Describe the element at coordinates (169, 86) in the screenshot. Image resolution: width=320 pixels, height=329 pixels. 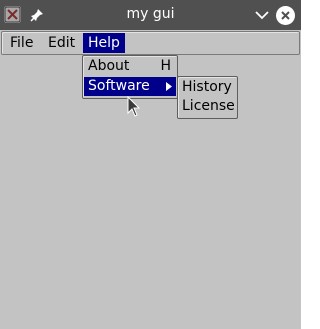
I see `submenu-arrow-icon` at that location.